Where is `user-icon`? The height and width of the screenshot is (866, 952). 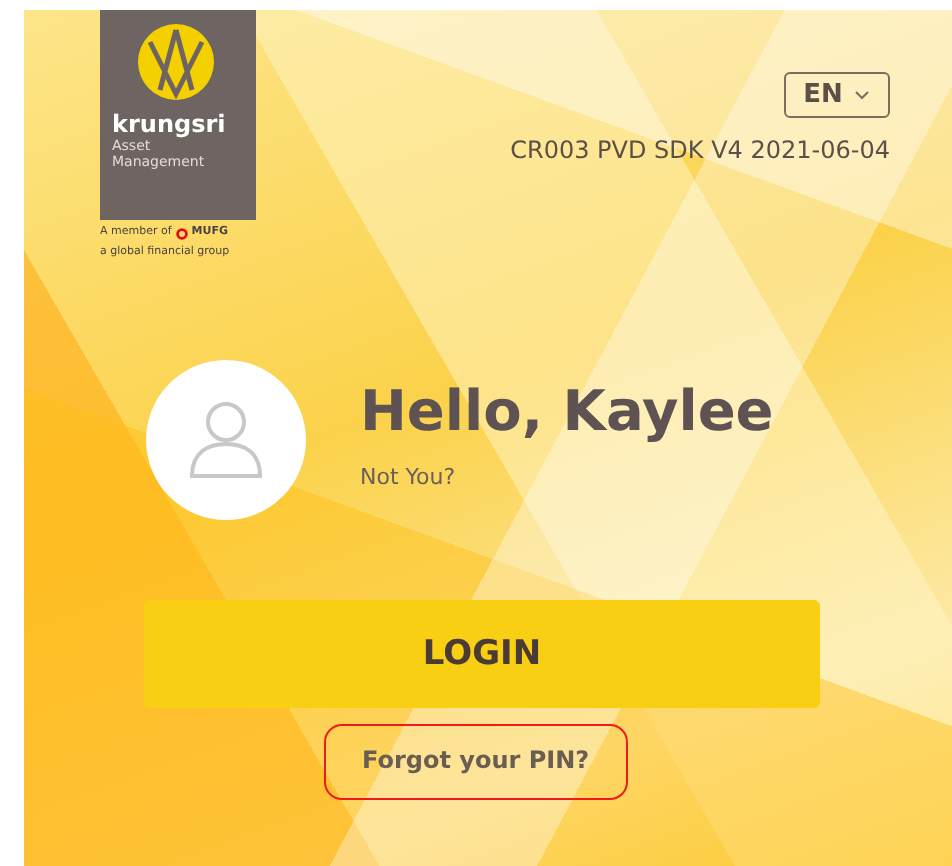
user-icon is located at coordinates (226, 440).